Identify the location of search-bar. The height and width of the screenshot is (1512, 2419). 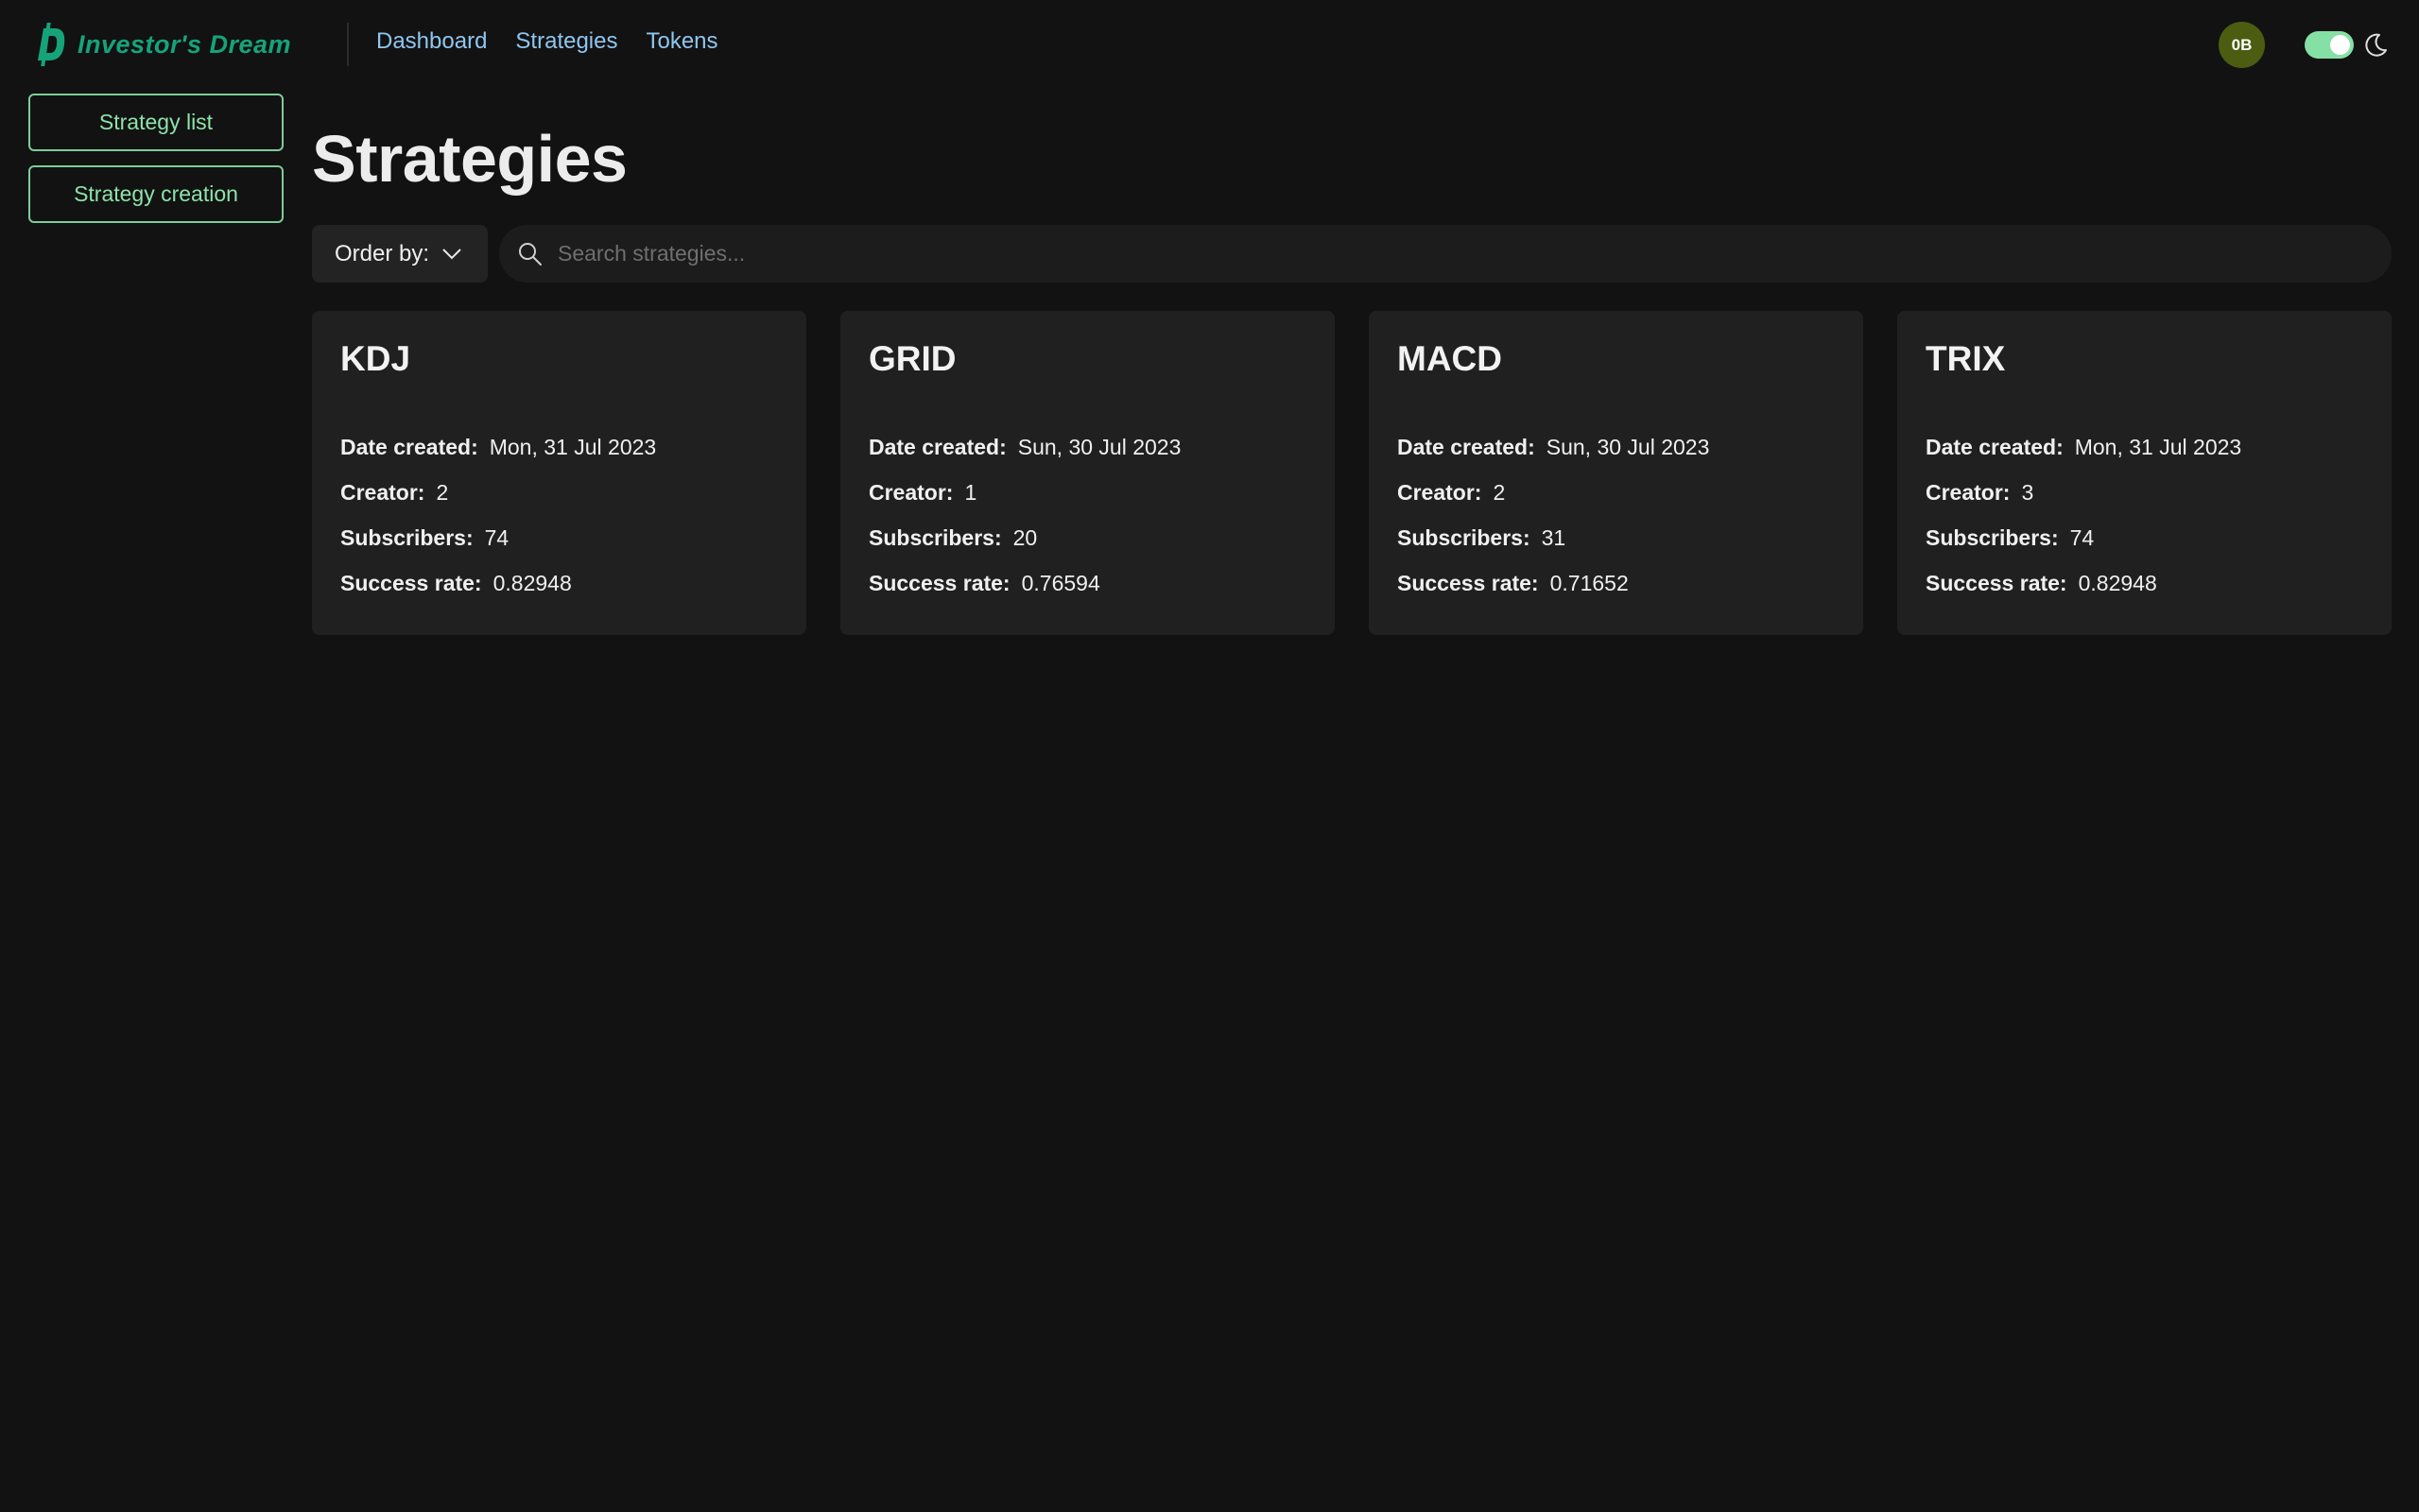
(1445, 254).